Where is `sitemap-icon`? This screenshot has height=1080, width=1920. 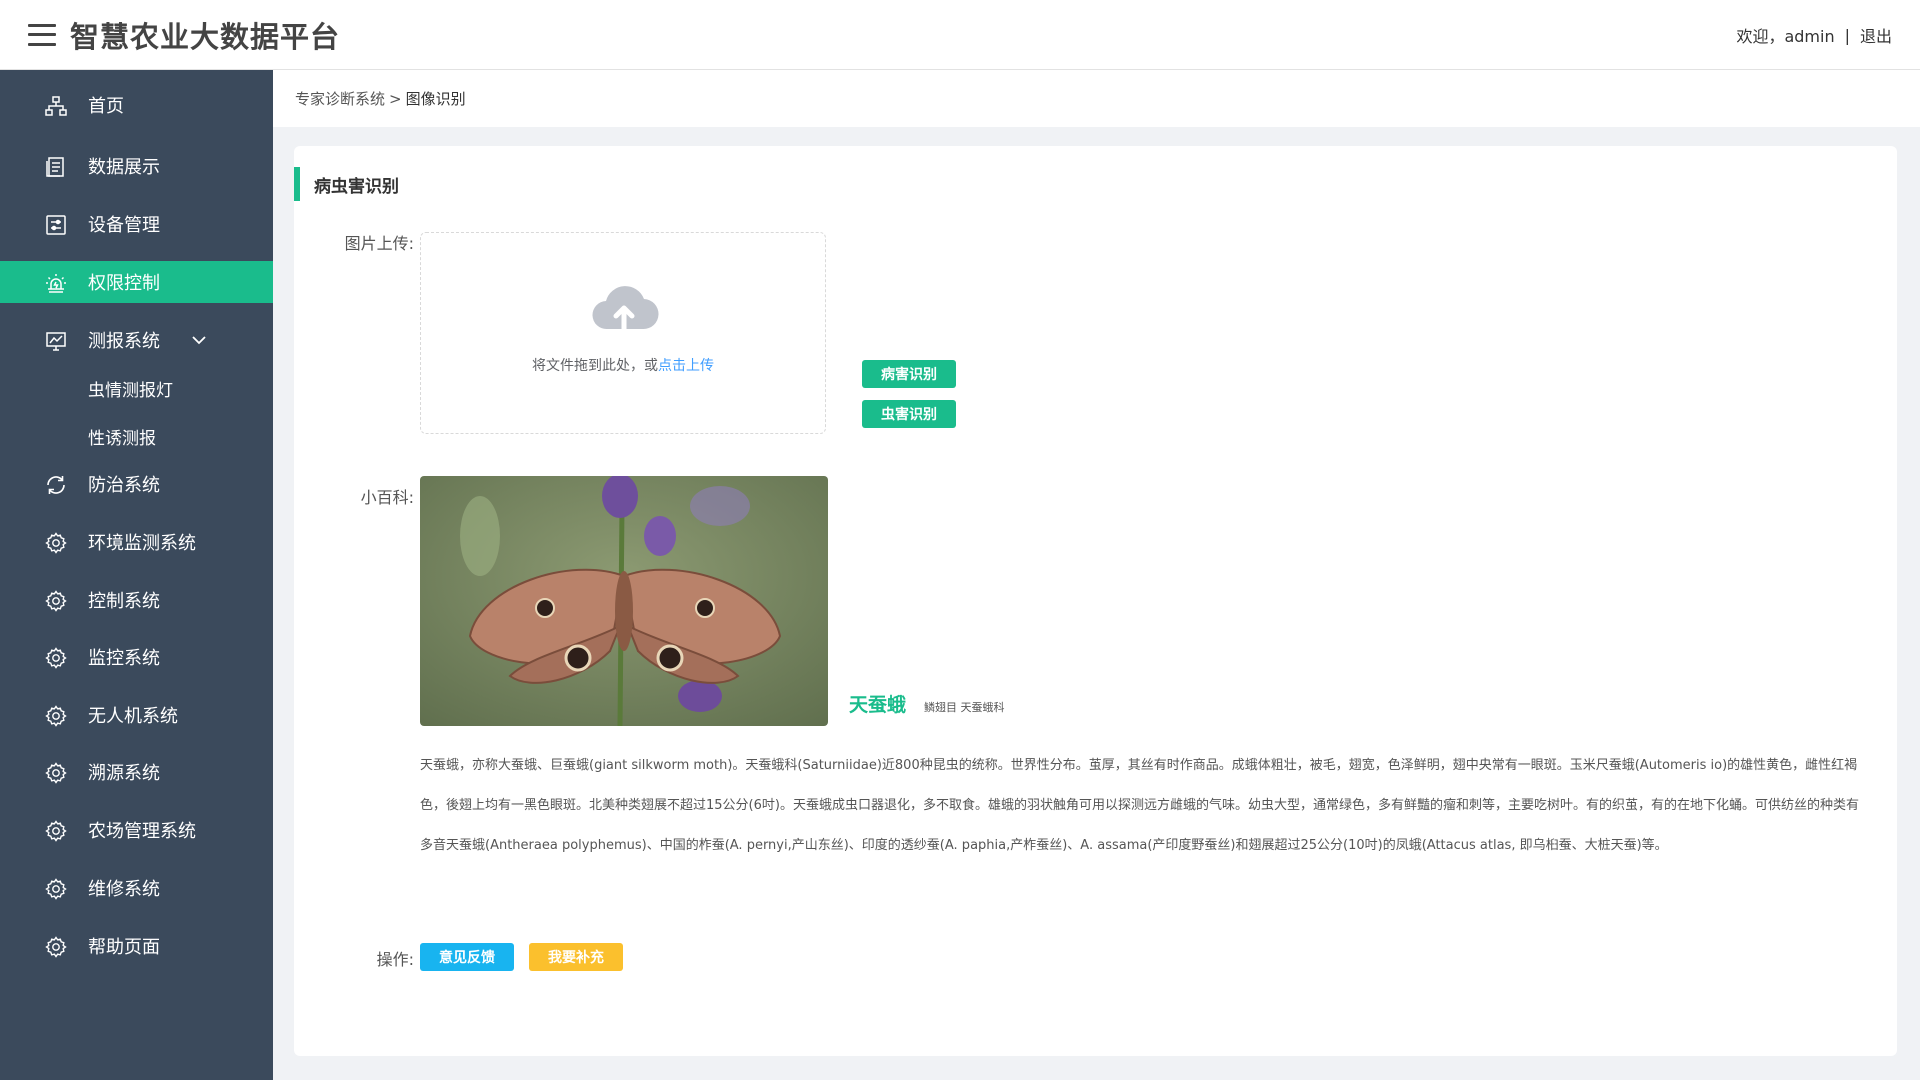 sitemap-icon is located at coordinates (56, 106).